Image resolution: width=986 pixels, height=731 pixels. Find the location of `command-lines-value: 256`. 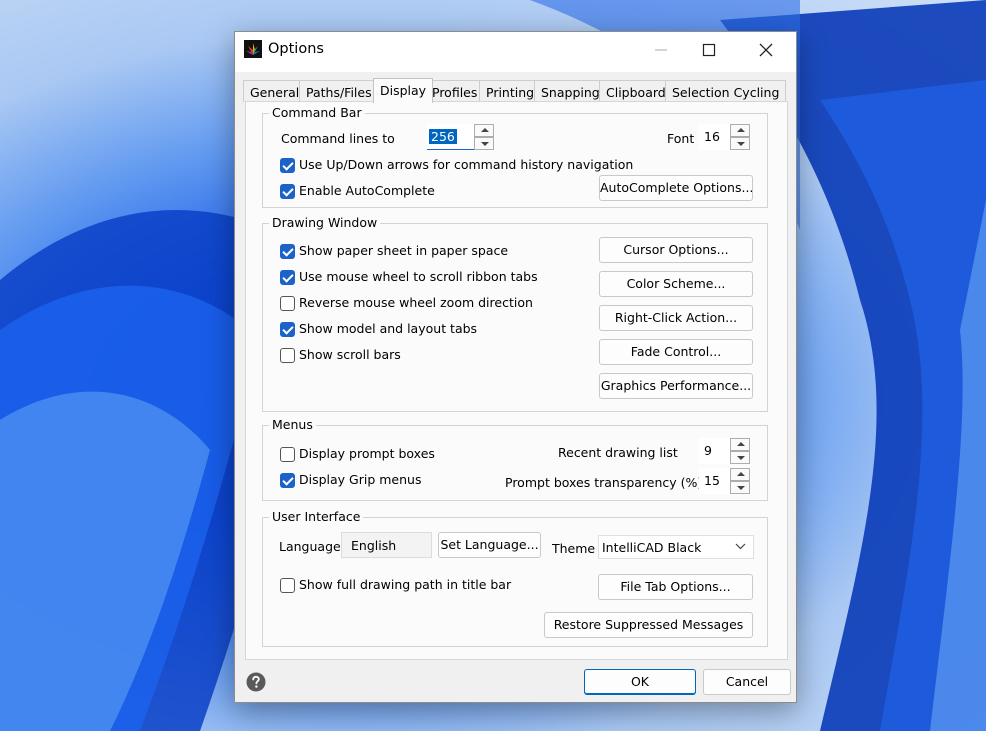

command-lines-value: 256 is located at coordinates (443, 136).